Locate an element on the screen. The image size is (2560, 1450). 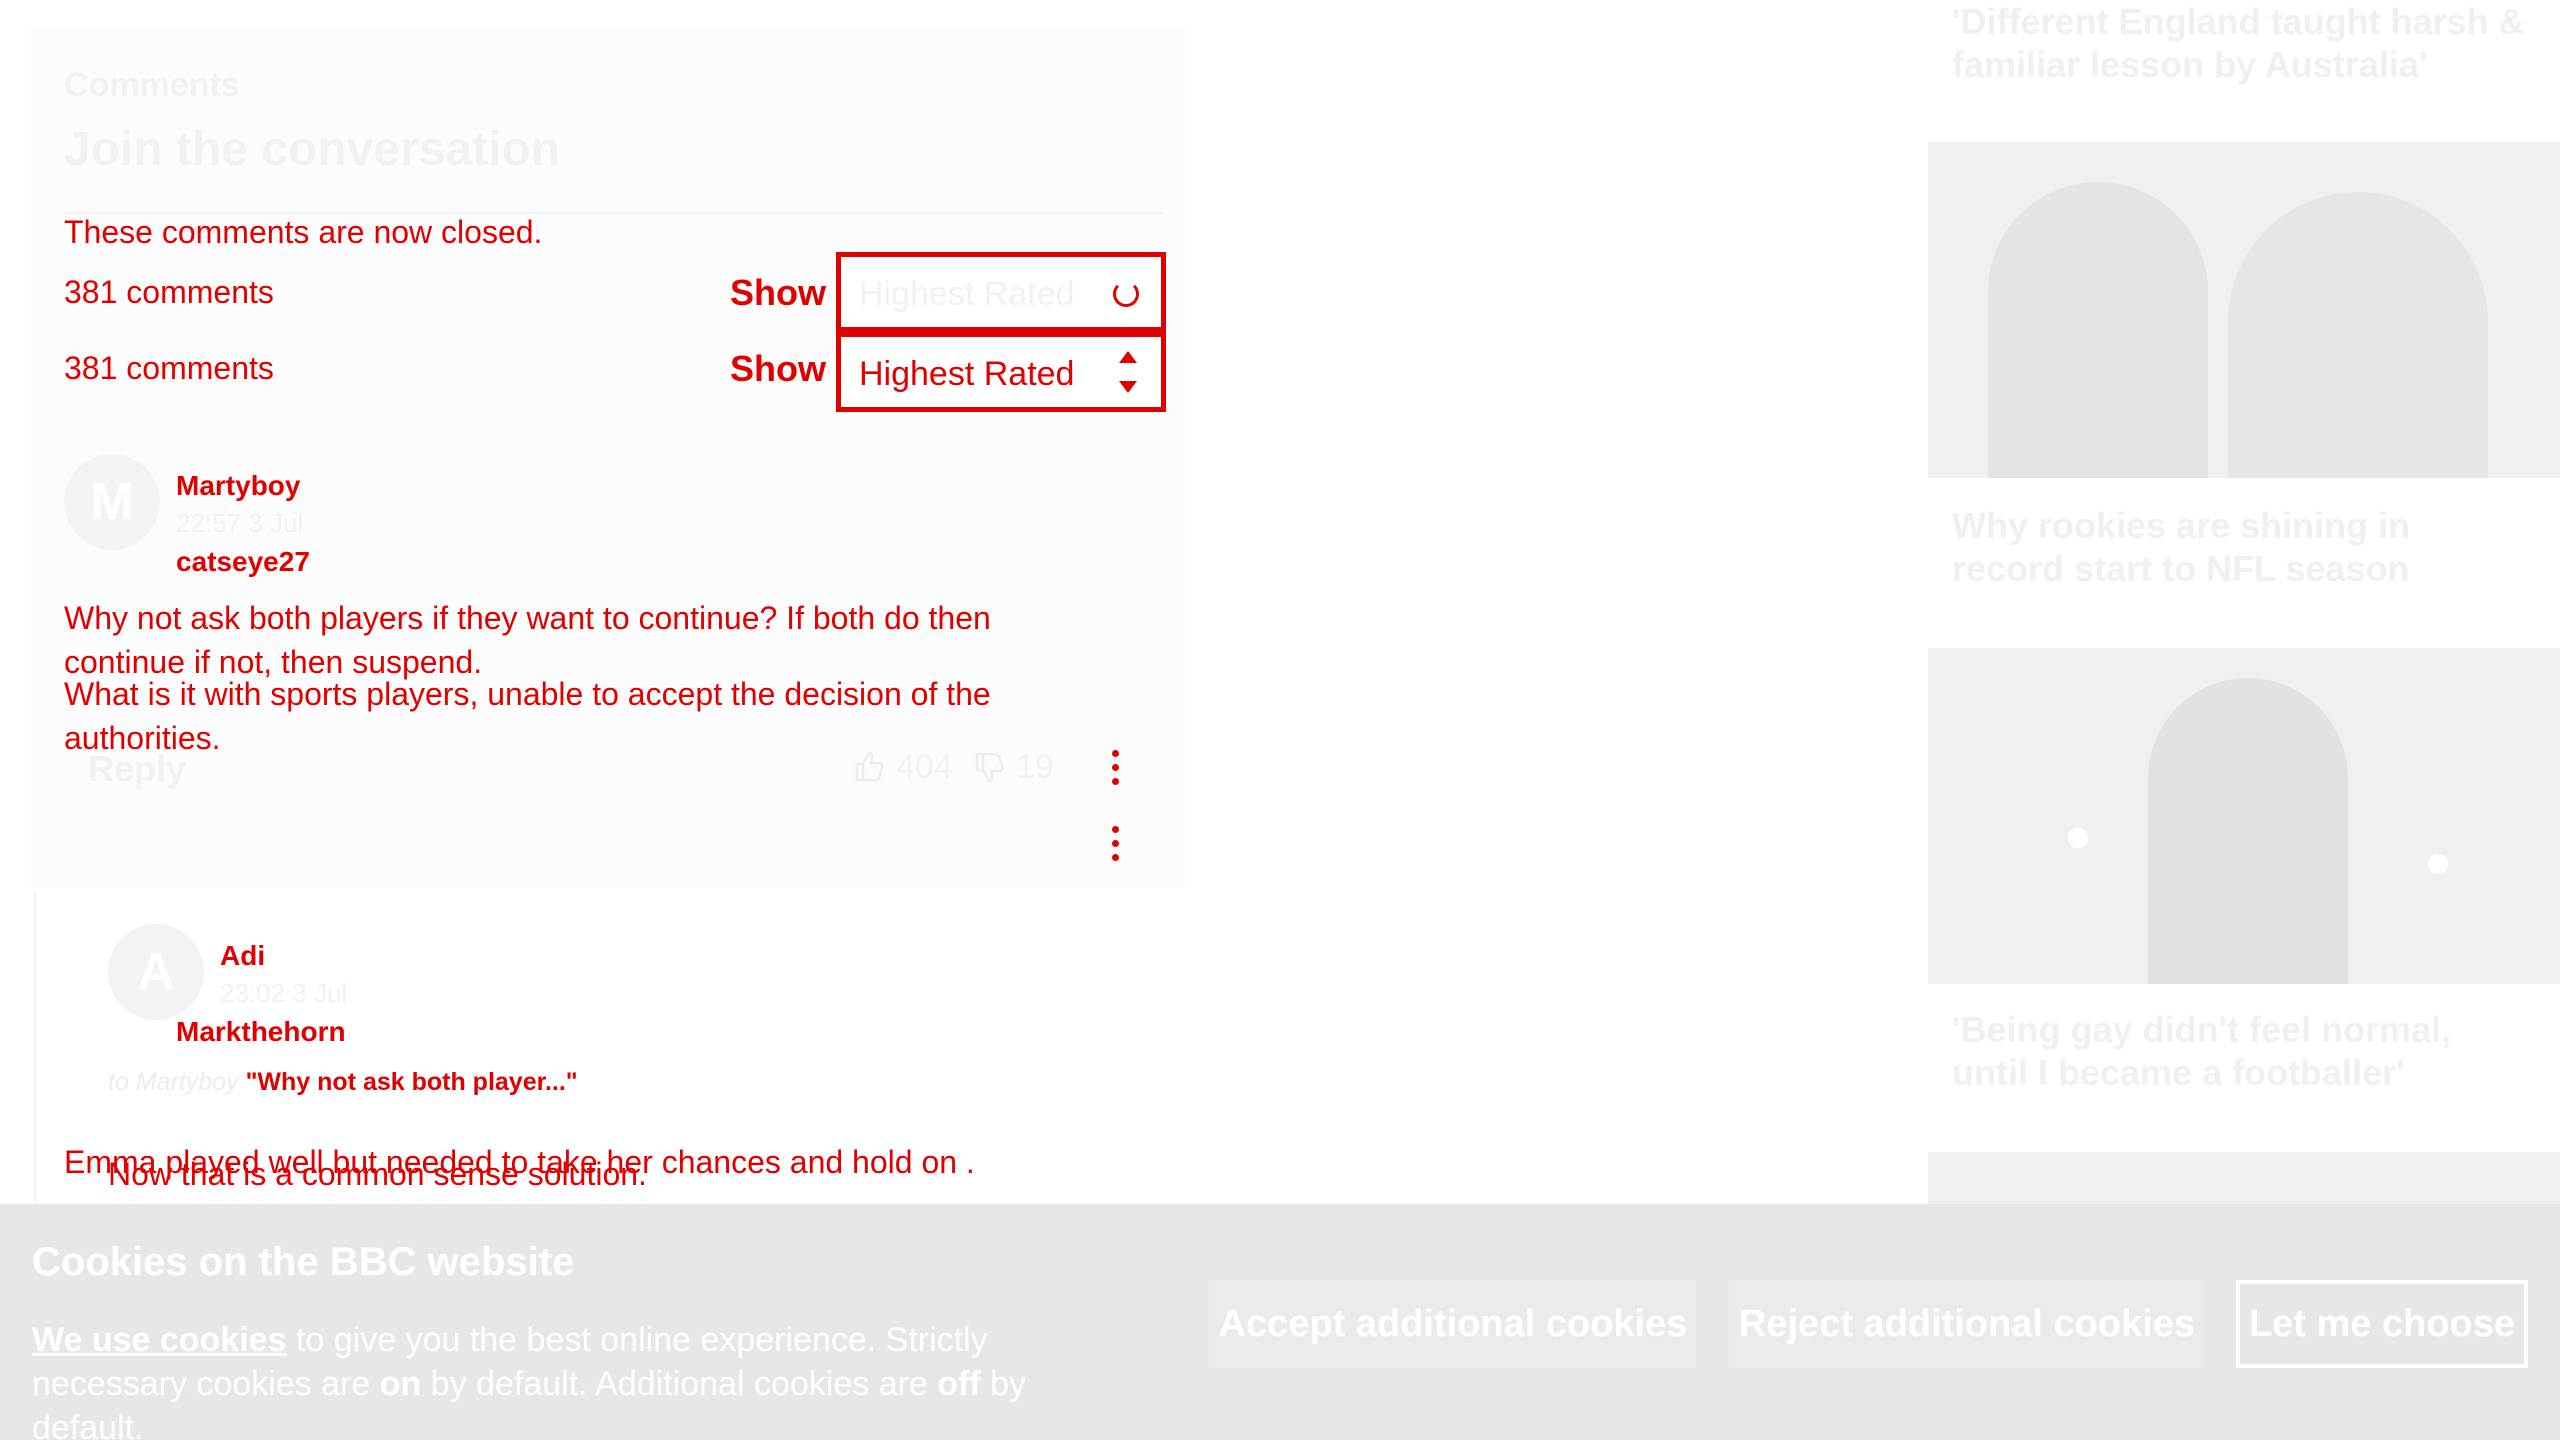
cookie-banner-title: Cookies on the BBC website is located at coordinates (303, 1262).